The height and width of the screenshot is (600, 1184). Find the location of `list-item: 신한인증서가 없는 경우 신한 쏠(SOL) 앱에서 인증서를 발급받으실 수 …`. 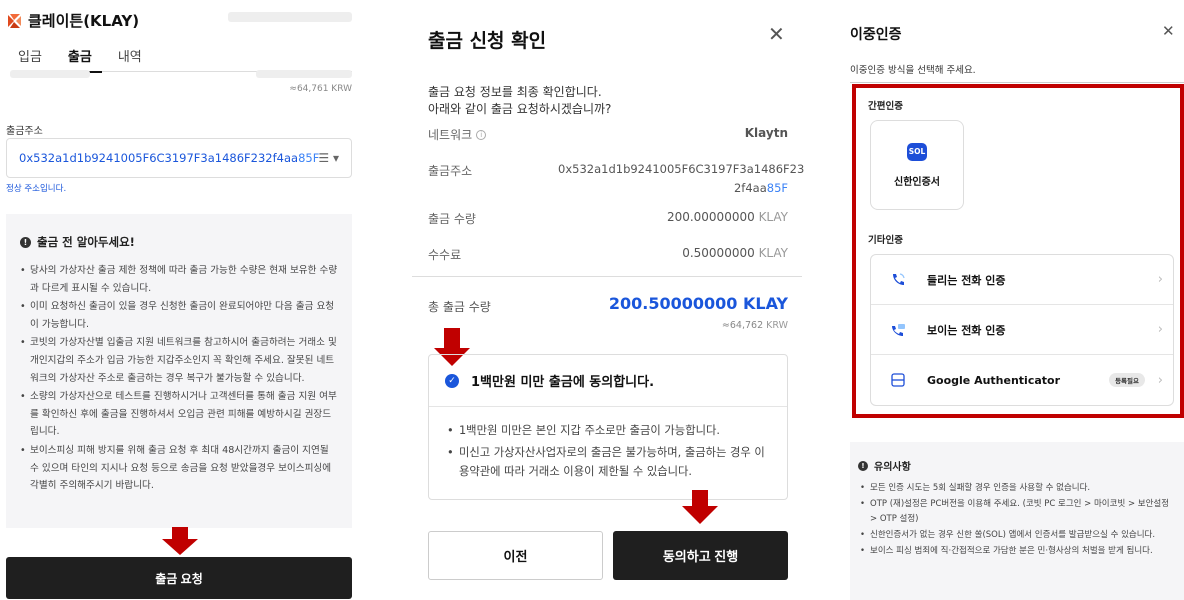

list-item: 신한인증서가 없는 경우 신한 쏠(SOL) 앱에서 인증서를 발급받으실 수 … is located at coordinates (1014, 535).